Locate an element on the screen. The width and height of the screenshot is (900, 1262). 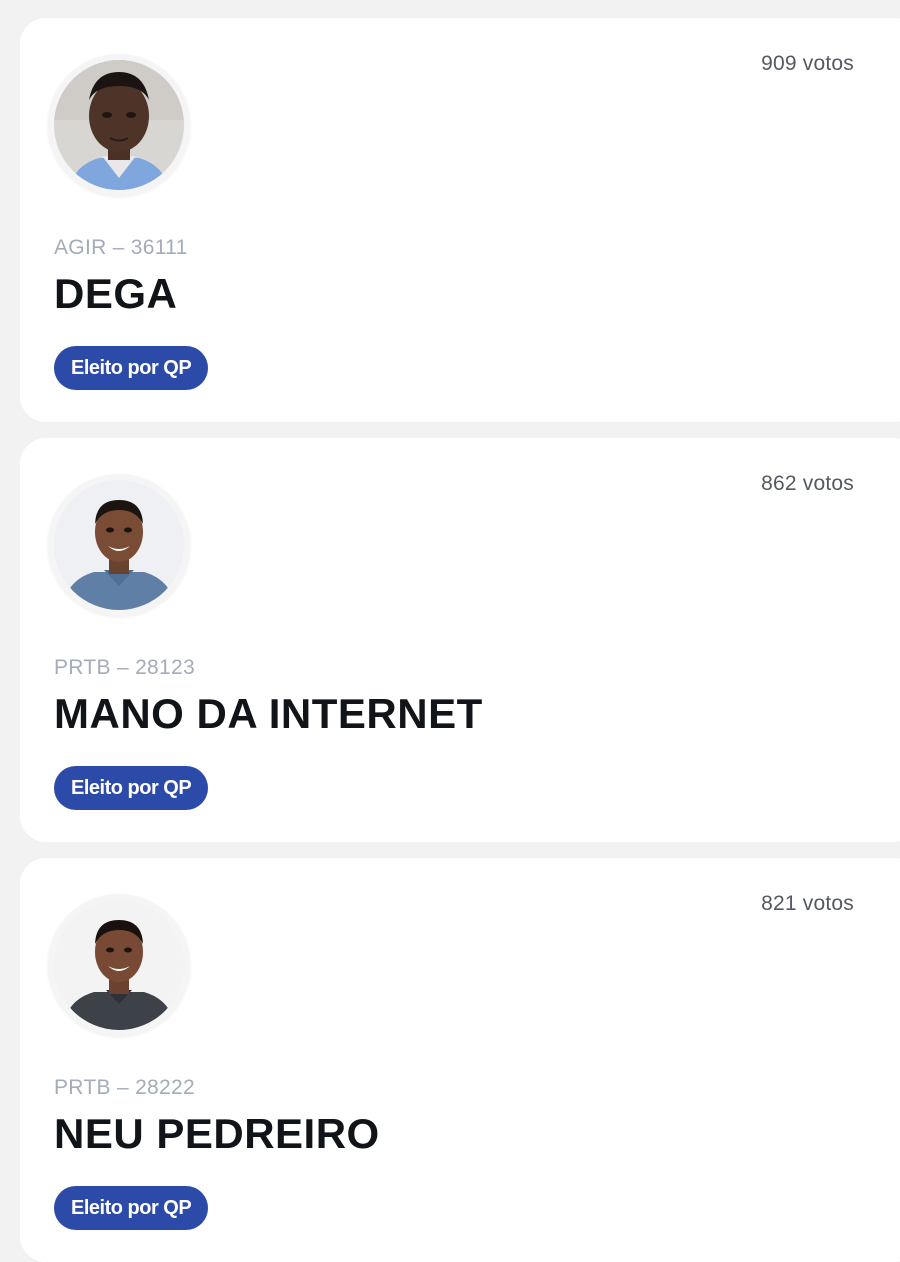
vote-count: 821 votos is located at coordinates (807, 903).